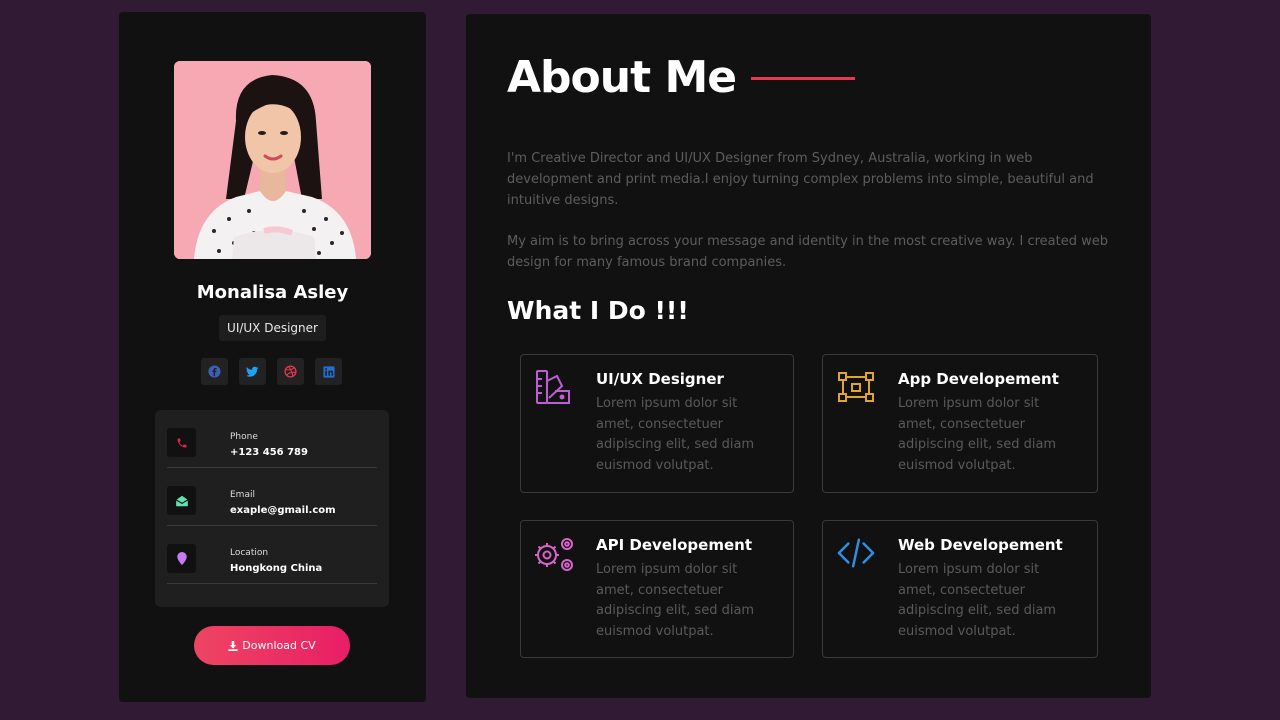 This screenshot has width=1280, height=720. I want to click on code-icon, so click(856, 553).